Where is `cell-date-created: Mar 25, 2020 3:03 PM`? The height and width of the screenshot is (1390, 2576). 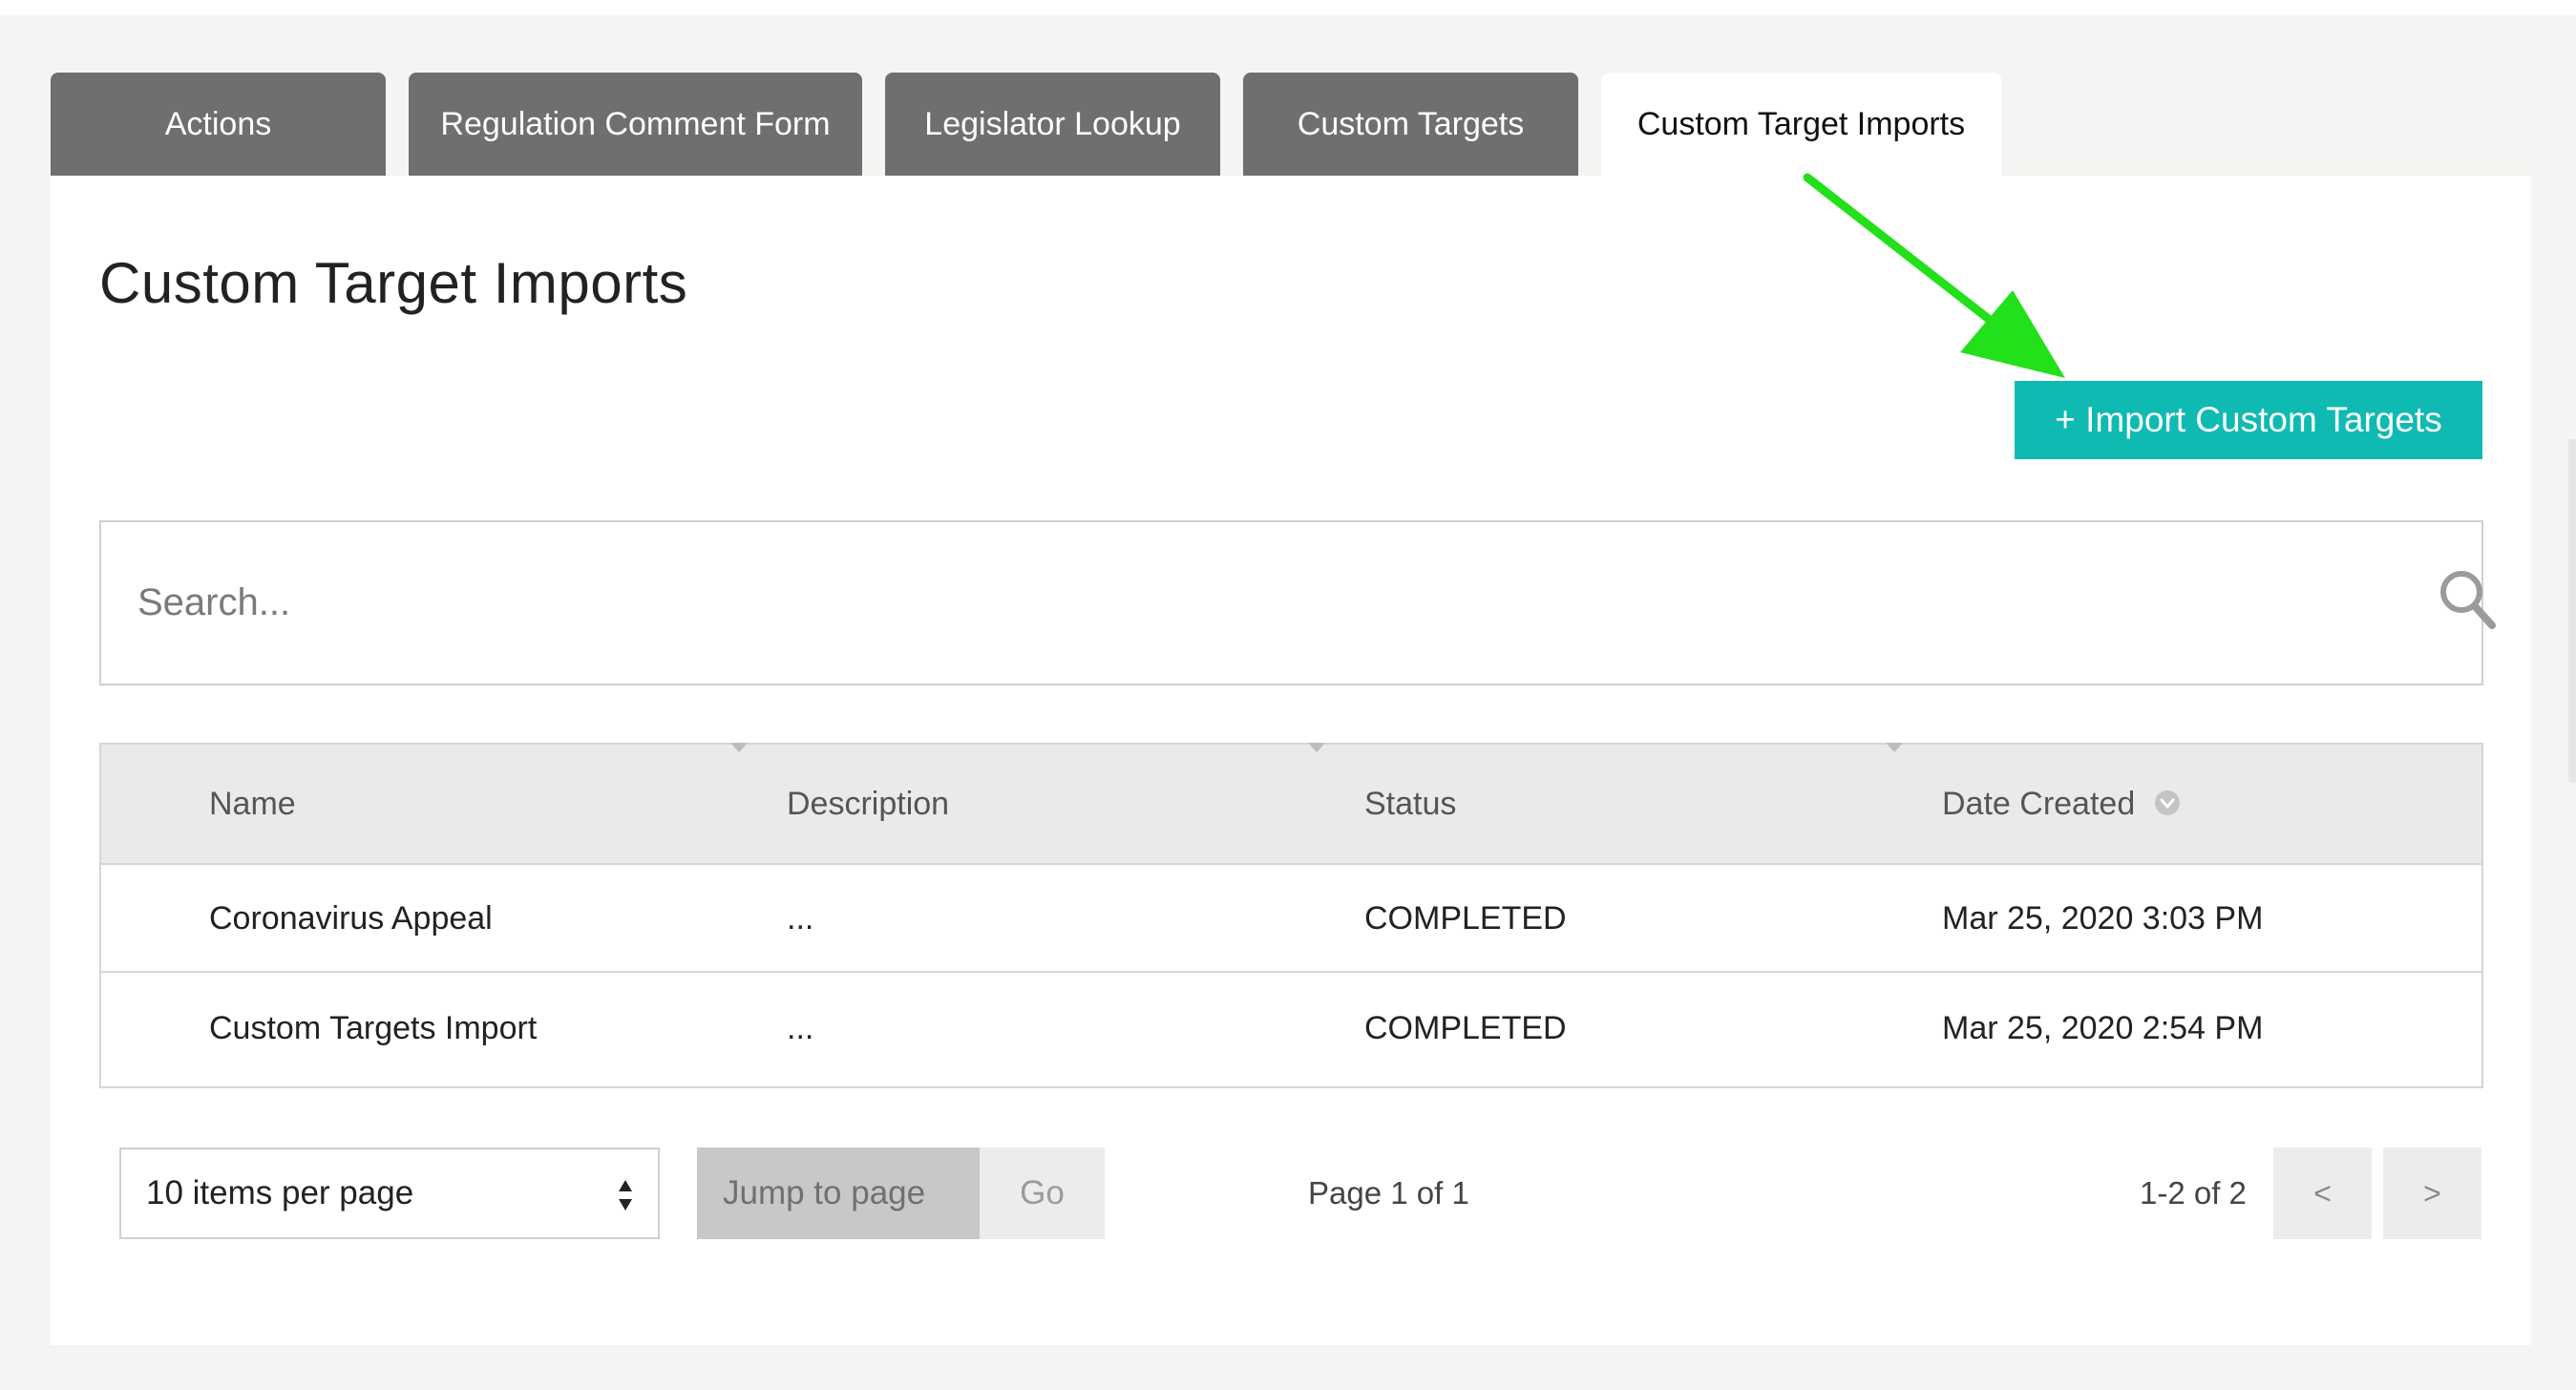 cell-date-created: Mar 25, 2020 3:03 PM is located at coordinates (2103, 919).